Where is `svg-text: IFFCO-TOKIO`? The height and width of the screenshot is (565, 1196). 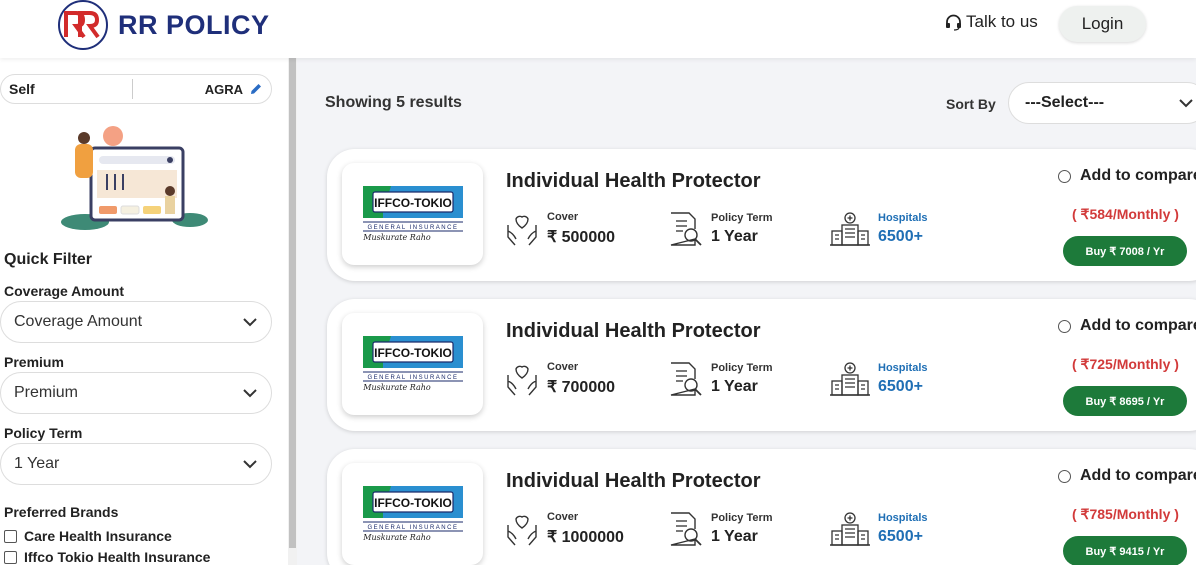 svg-text: IFFCO-TOKIO is located at coordinates (413, 503).